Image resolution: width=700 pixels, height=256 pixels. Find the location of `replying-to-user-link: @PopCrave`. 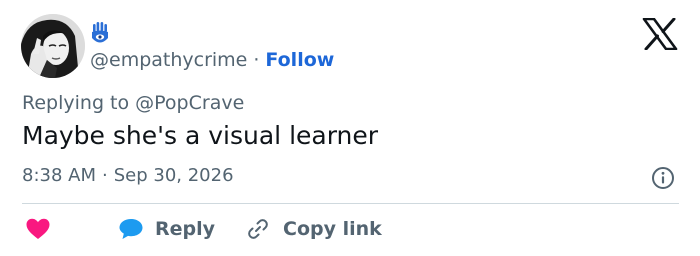

replying-to-user-link: @PopCrave is located at coordinates (189, 103).